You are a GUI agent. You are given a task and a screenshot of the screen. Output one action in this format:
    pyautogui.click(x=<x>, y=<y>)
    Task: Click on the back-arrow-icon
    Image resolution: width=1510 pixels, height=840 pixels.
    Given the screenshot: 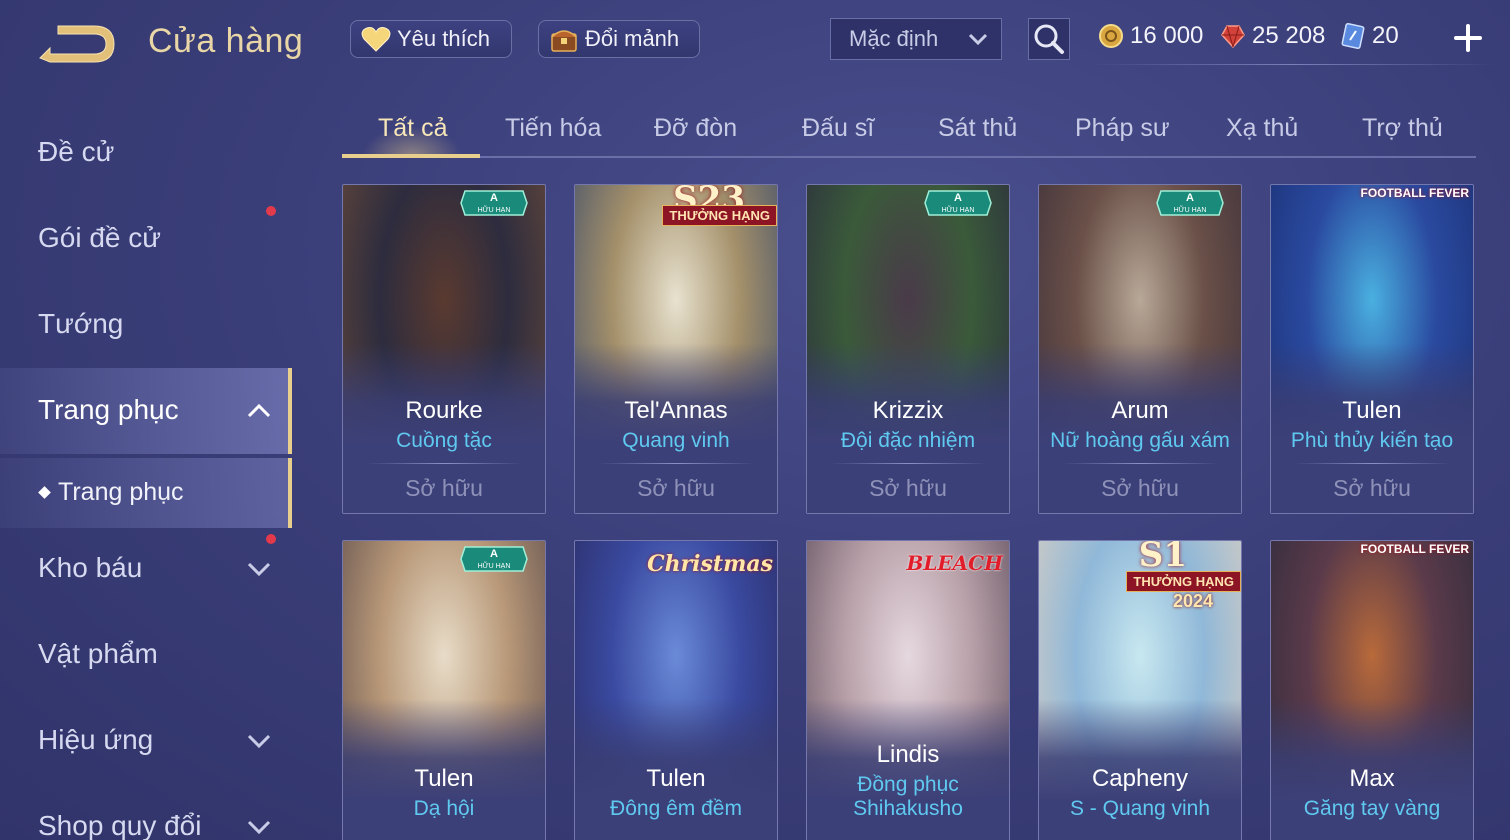 What is the action you would take?
    pyautogui.click(x=77, y=44)
    